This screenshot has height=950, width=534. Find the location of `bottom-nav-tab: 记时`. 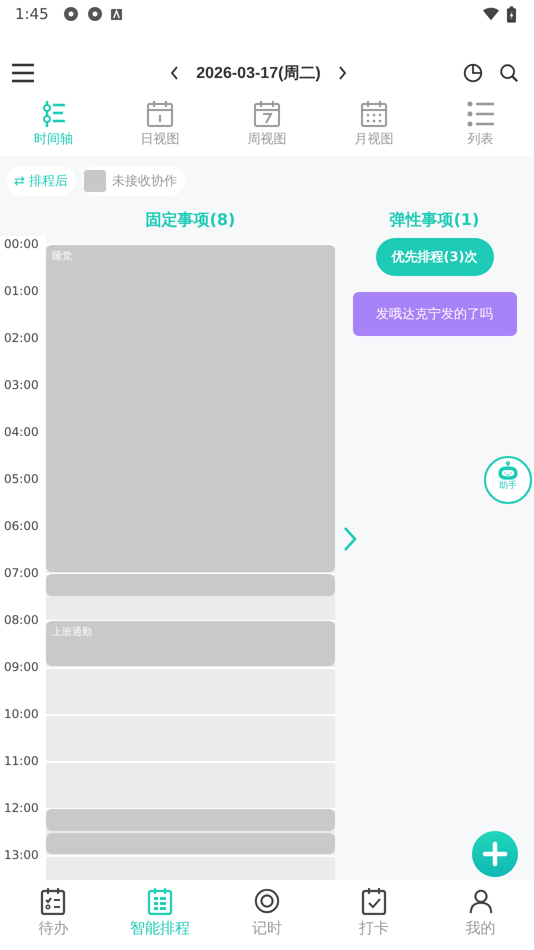

bottom-nav-tab: 记时 is located at coordinates (267, 915).